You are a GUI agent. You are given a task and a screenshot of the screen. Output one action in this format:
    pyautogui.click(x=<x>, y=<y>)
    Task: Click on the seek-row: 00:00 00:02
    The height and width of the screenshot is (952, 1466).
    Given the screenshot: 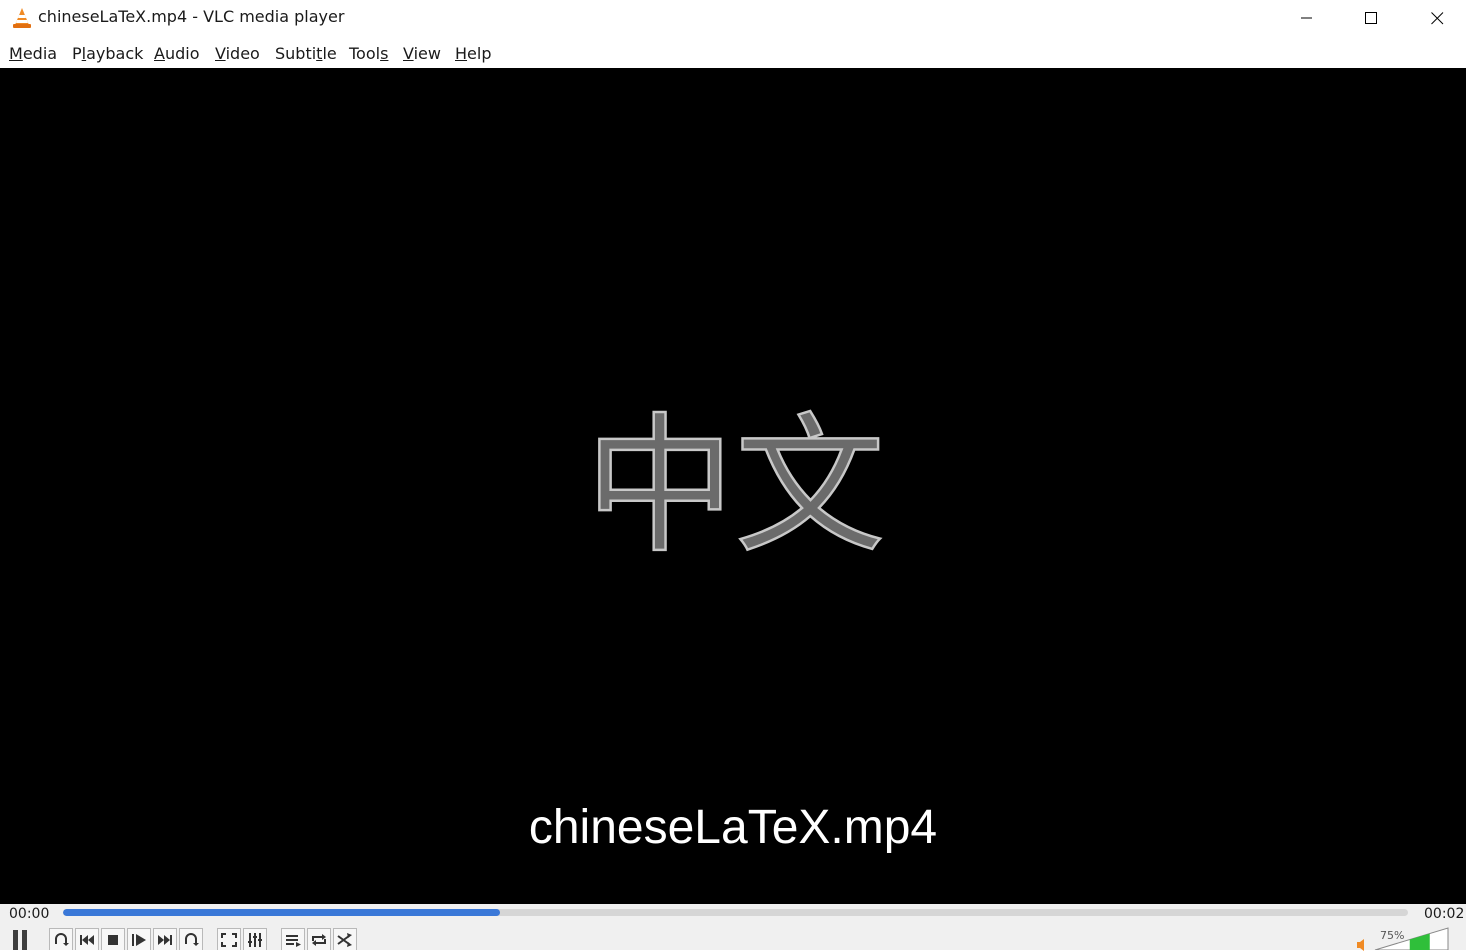 What is the action you would take?
    pyautogui.click(x=733, y=914)
    